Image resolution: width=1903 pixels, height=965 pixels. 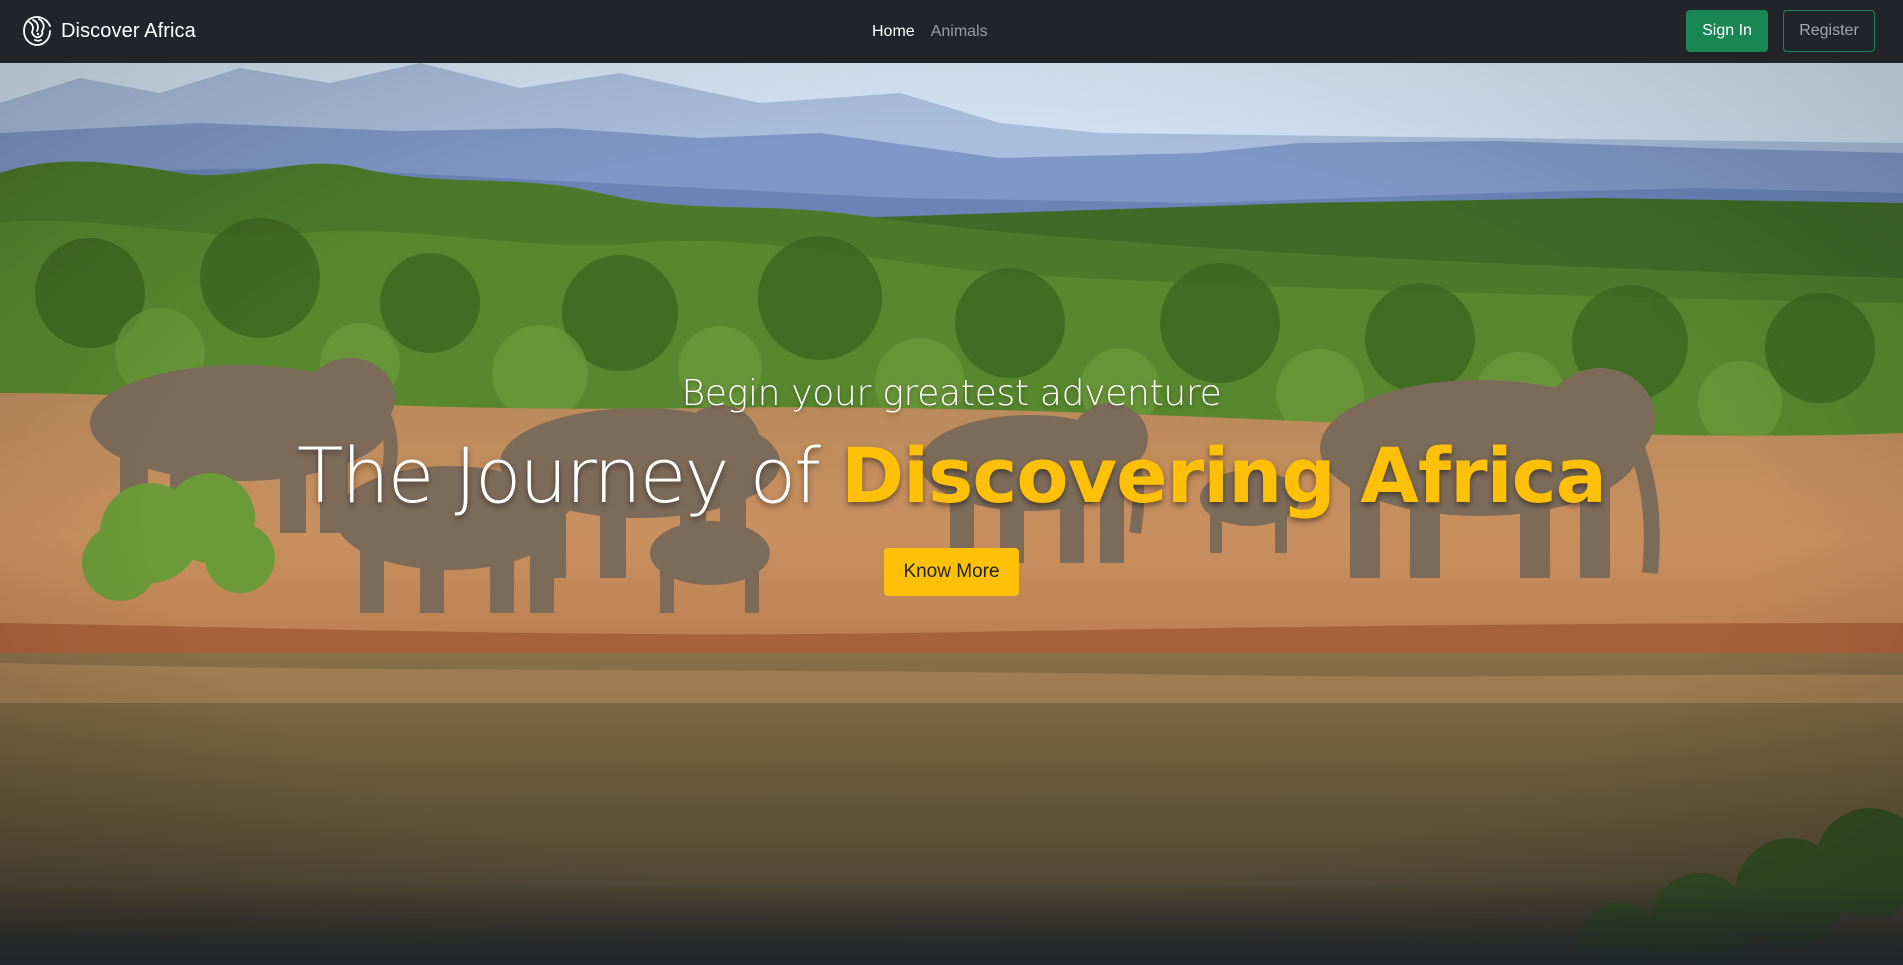 What do you see at coordinates (893, 32) in the screenshot?
I see `nav-link-home: Home` at bounding box center [893, 32].